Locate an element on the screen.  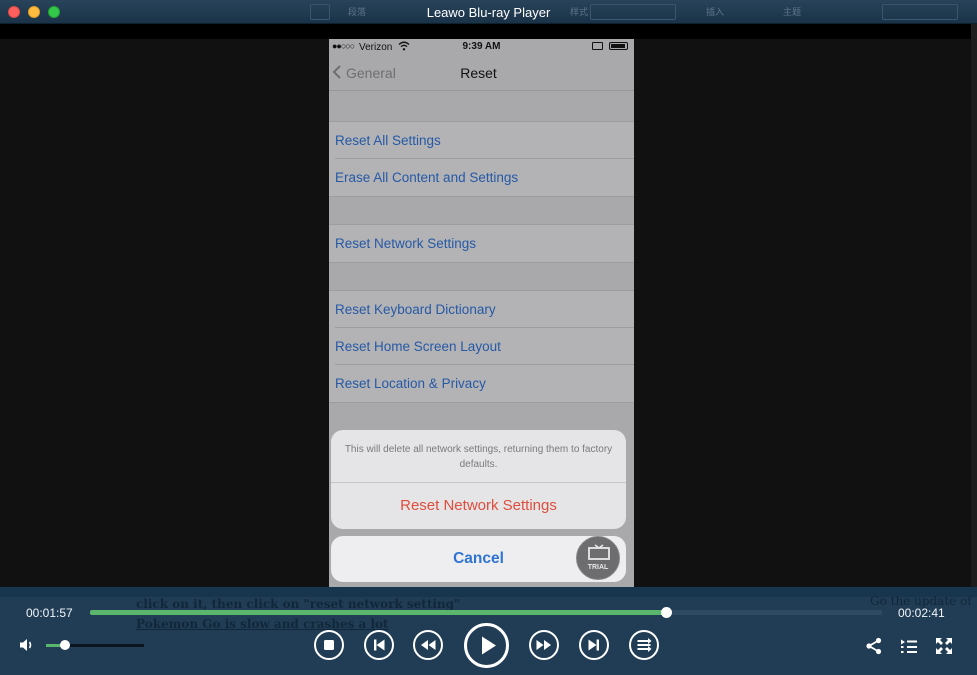
seek-bar is located at coordinates (486, 612).